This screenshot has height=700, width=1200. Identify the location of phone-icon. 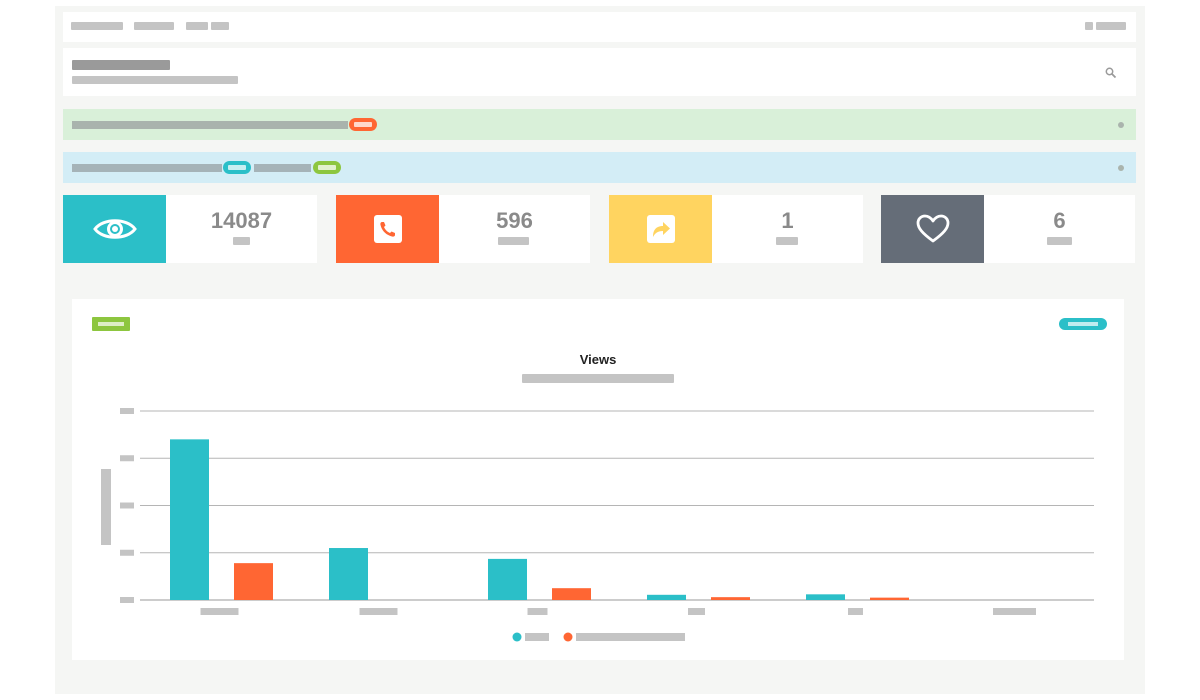
(387, 229).